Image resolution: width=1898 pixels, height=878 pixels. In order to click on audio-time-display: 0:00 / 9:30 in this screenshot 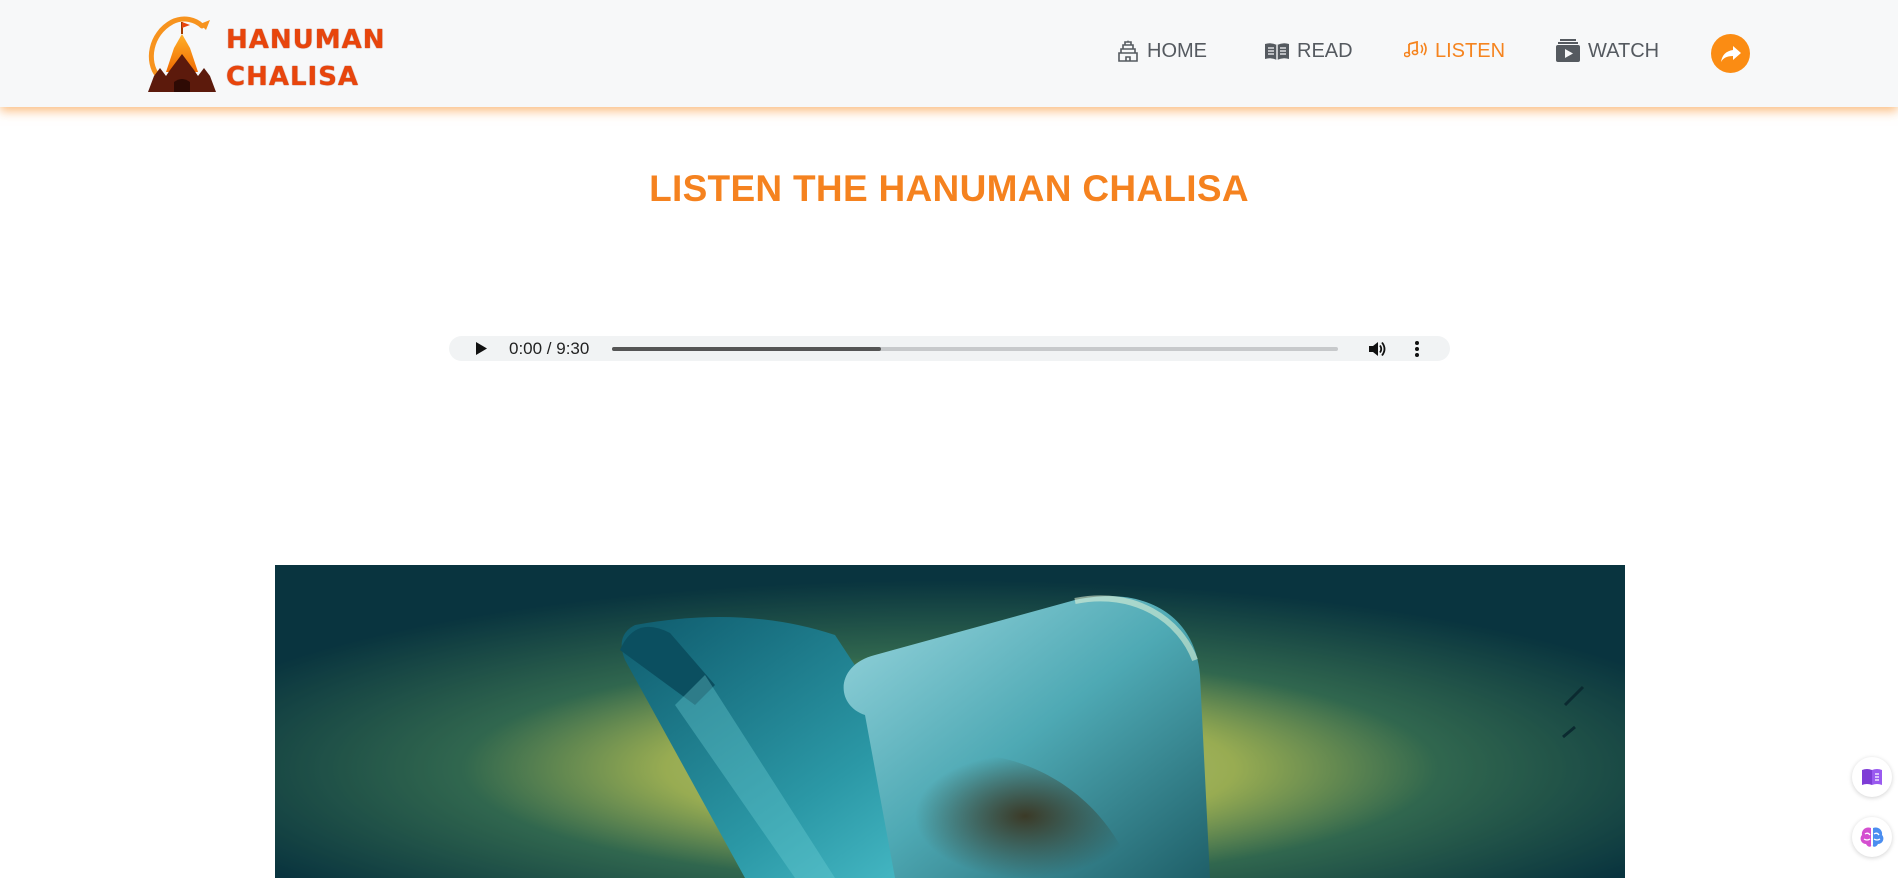, I will do `click(549, 348)`.